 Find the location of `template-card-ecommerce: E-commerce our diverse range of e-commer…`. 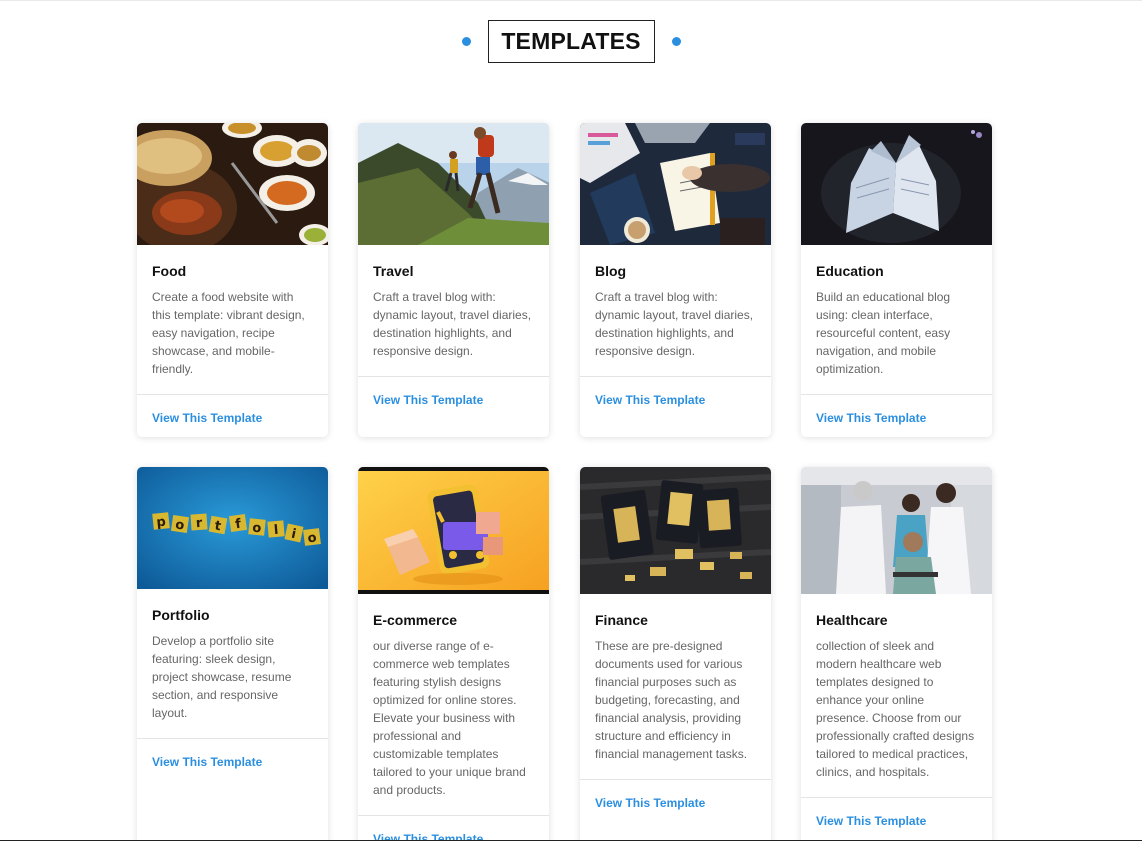

template-card-ecommerce: E-commerce our diverse range of e-commer… is located at coordinates (453, 654).